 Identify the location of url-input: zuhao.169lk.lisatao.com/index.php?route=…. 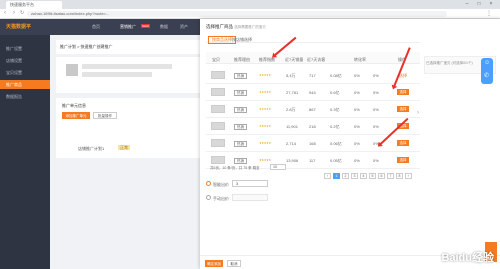
(237, 14).